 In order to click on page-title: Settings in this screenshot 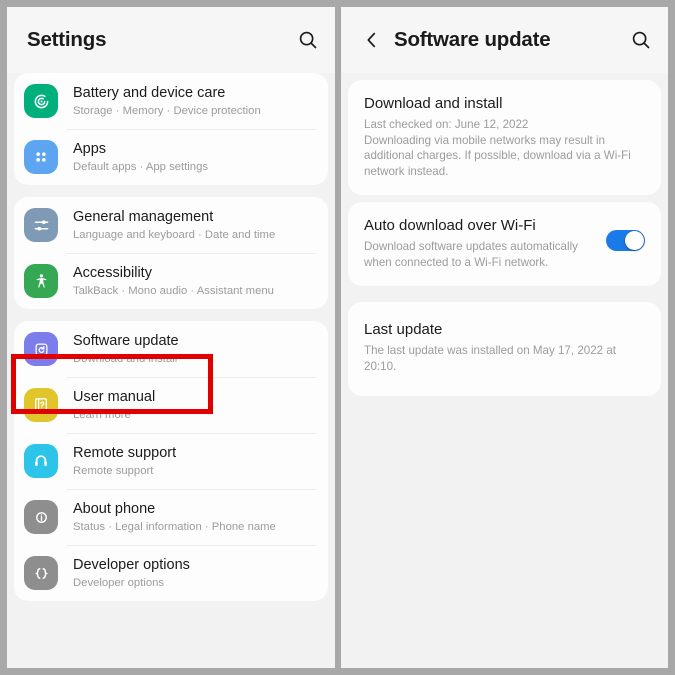, I will do `click(67, 39)`.